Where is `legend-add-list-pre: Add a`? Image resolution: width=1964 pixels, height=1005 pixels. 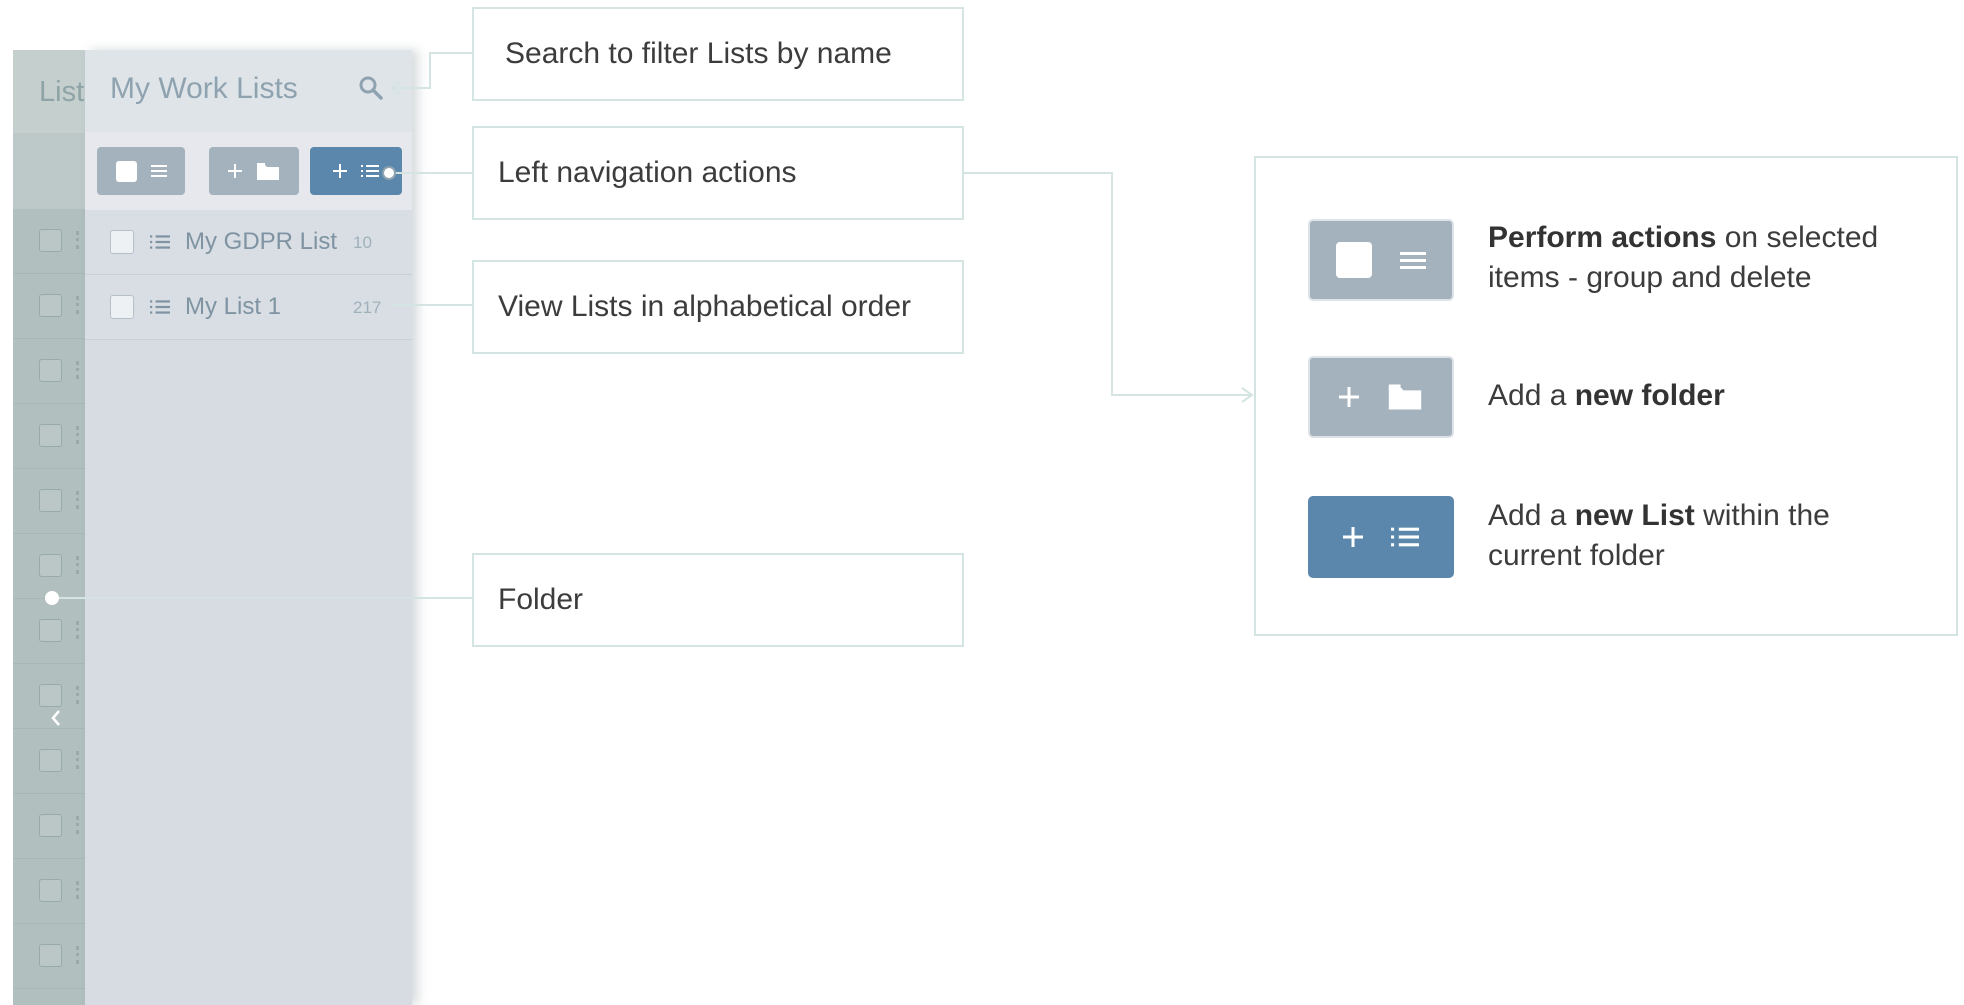
legend-add-list-pre: Add a is located at coordinates (1531, 515).